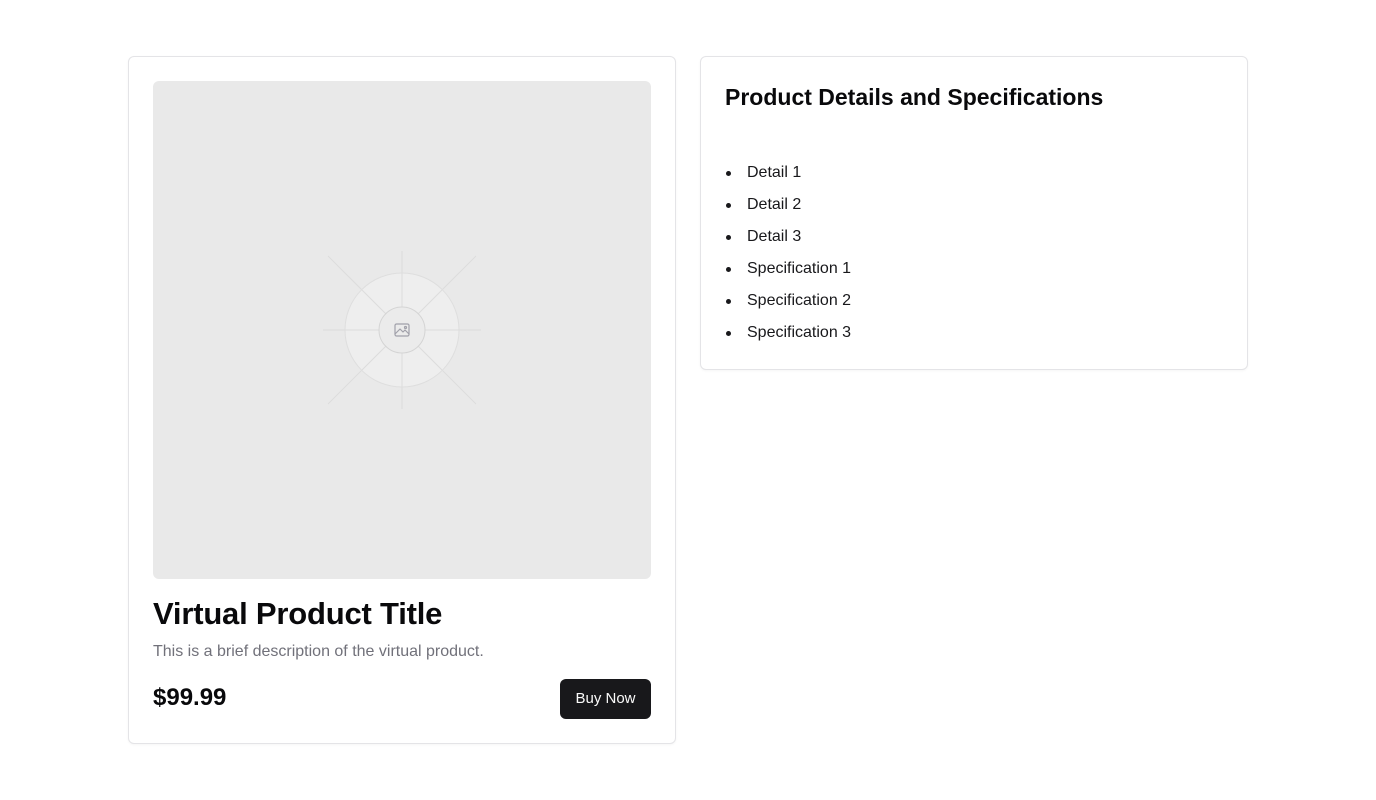  I want to click on list-item: Detail 3, so click(788, 237).